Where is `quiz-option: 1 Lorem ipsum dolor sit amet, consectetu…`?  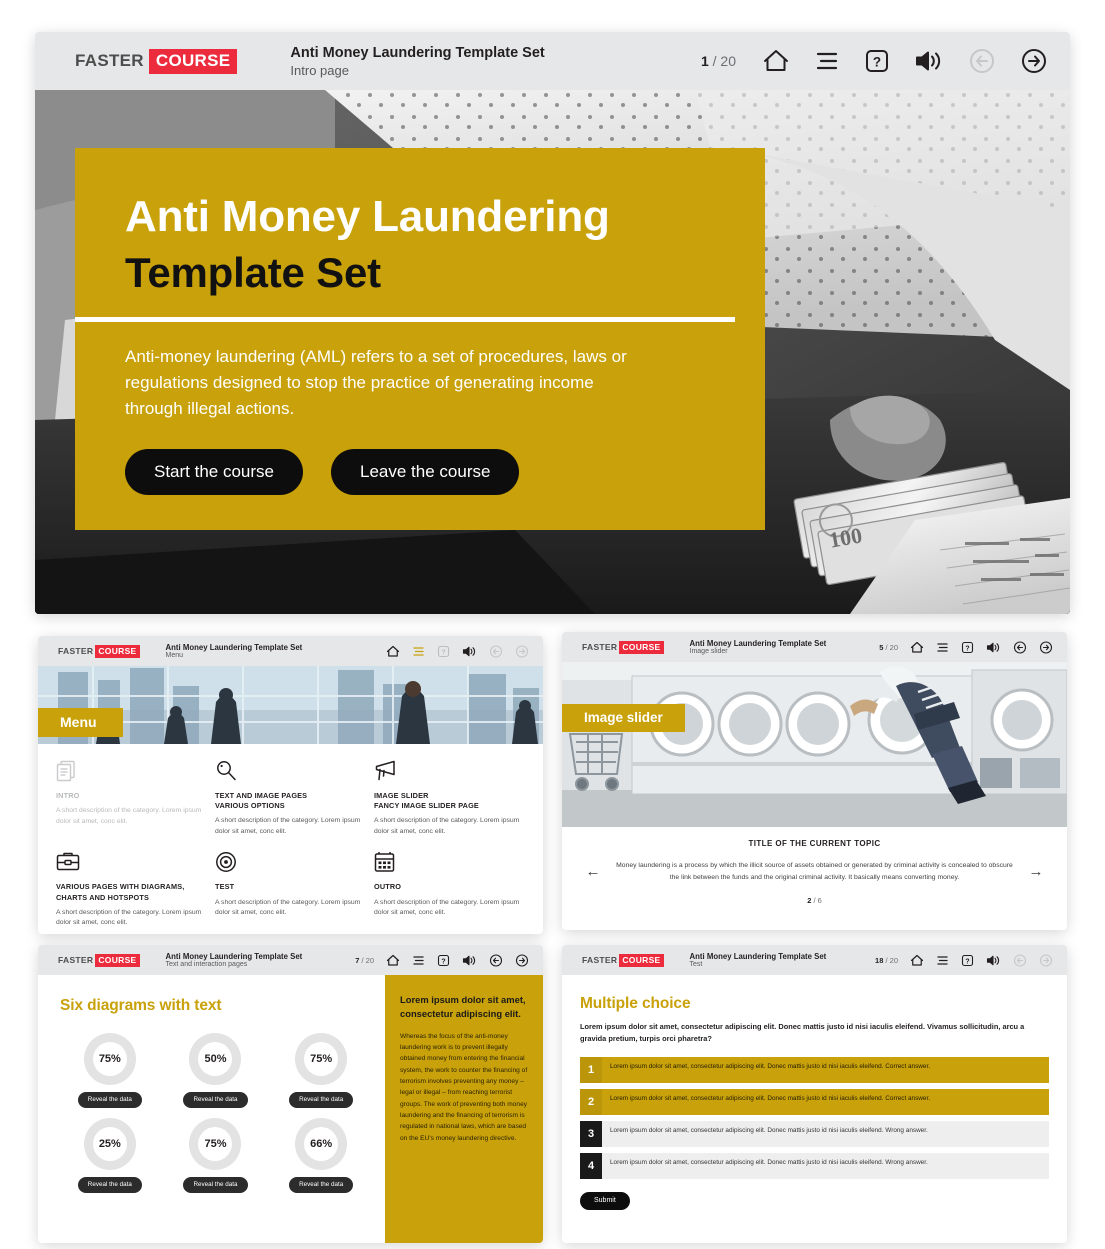
quiz-option: 1 Lorem ipsum dolor sit amet, consectetu… is located at coordinates (814, 1070).